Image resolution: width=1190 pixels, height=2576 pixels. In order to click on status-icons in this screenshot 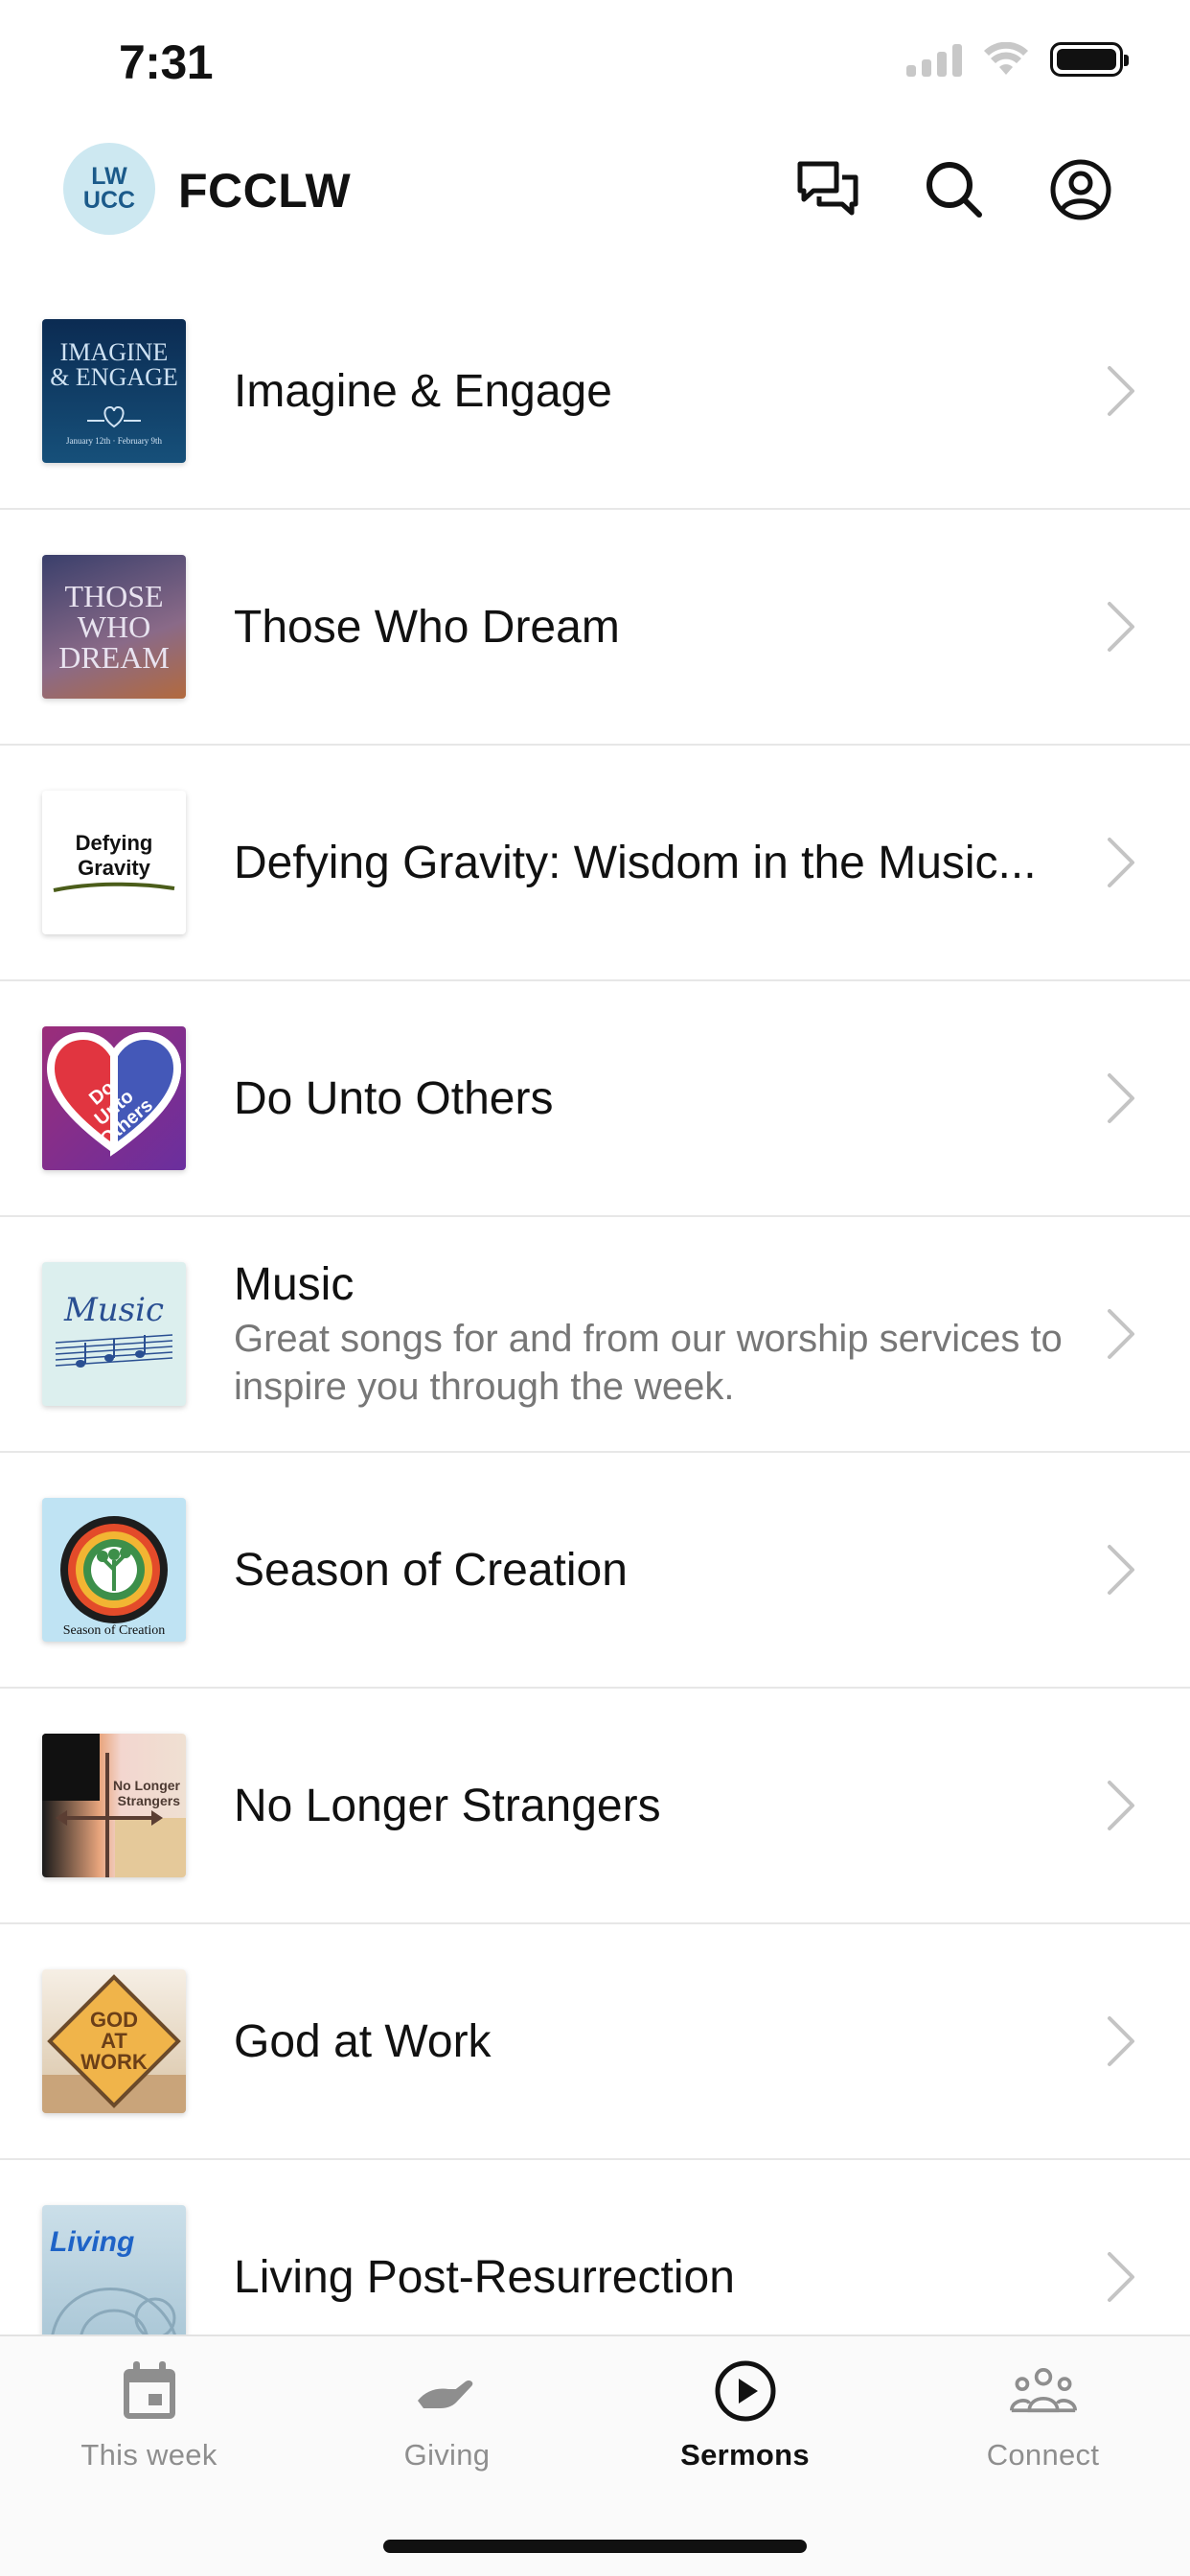, I will do `click(1017, 59)`.